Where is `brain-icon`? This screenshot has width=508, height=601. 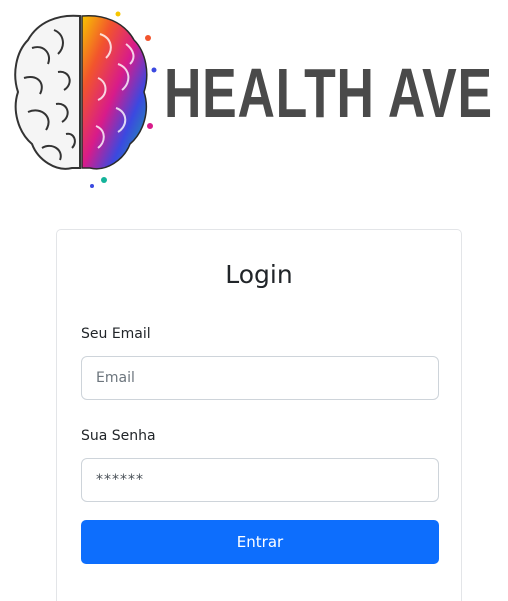 brain-icon is located at coordinates (85, 99).